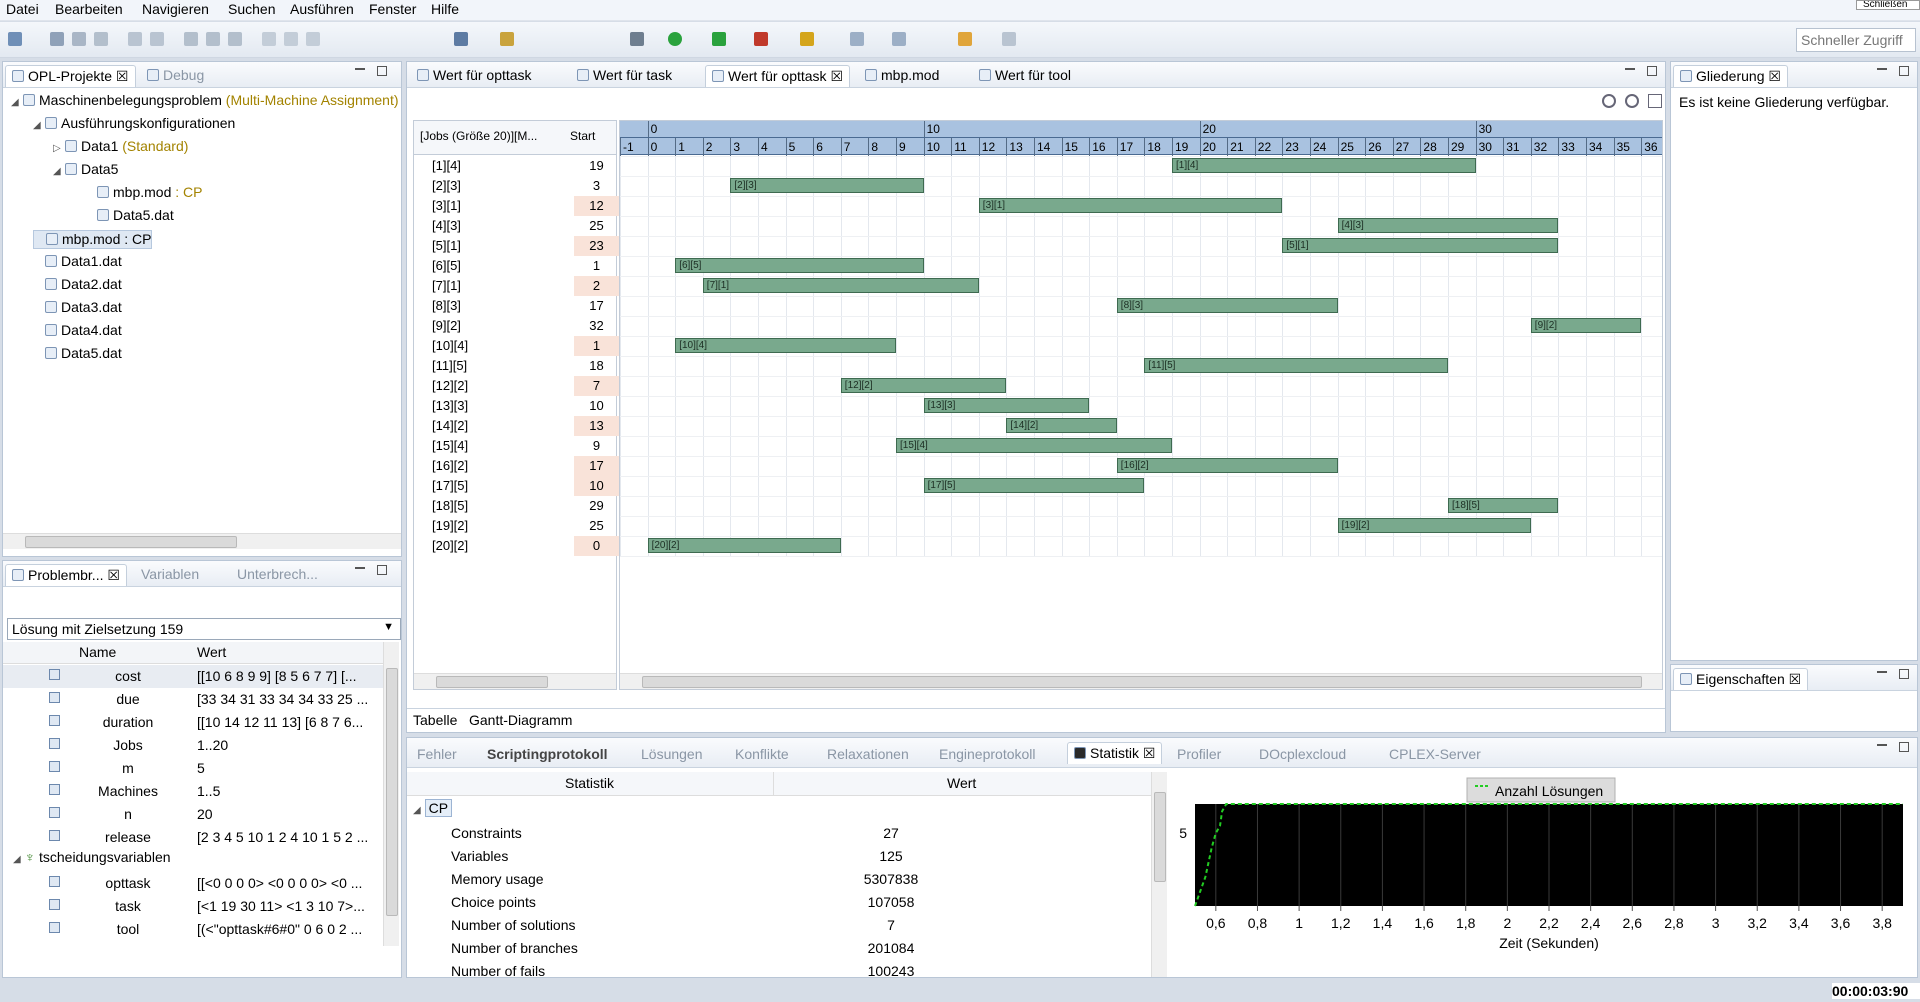 The height and width of the screenshot is (1002, 1920). Describe the element at coordinates (193, 791) in the screenshot. I see `variable-row: Machines 1..5` at that location.